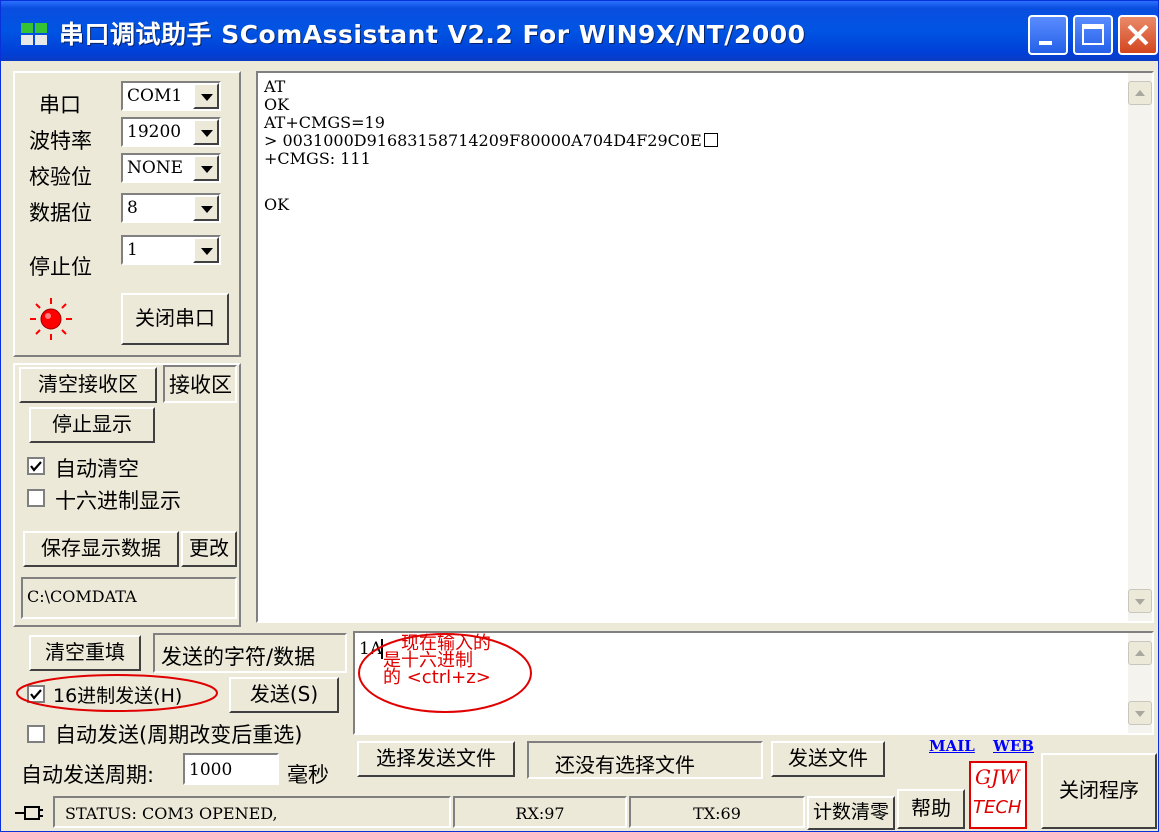  What do you see at coordinates (29, 813) in the screenshot?
I see `plug-icon` at bounding box center [29, 813].